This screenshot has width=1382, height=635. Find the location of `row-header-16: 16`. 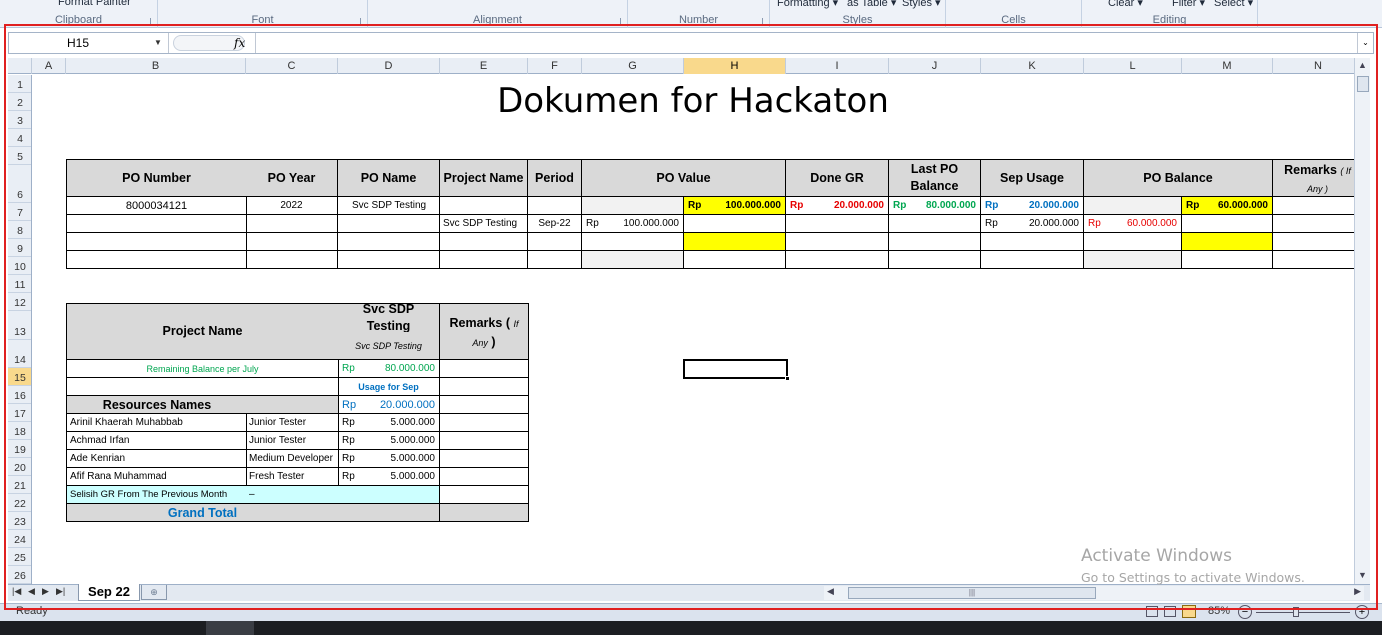

row-header-16: 16 is located at coordinates (19, 395).